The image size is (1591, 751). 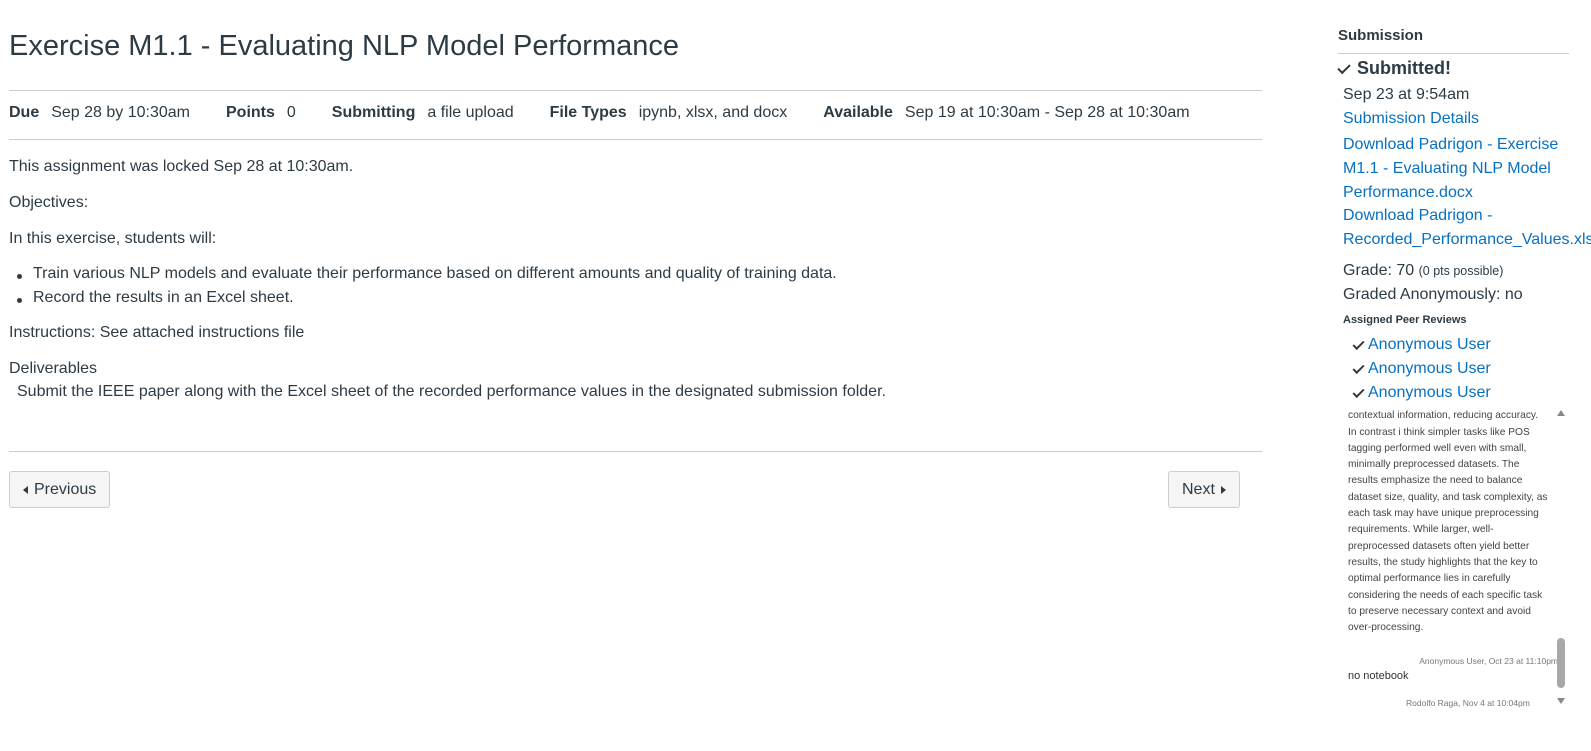 What do you see at coordinates (1378, 676) in the screenshot?
I see `comment-text: no notebook` at bounding box center [1378, 676].